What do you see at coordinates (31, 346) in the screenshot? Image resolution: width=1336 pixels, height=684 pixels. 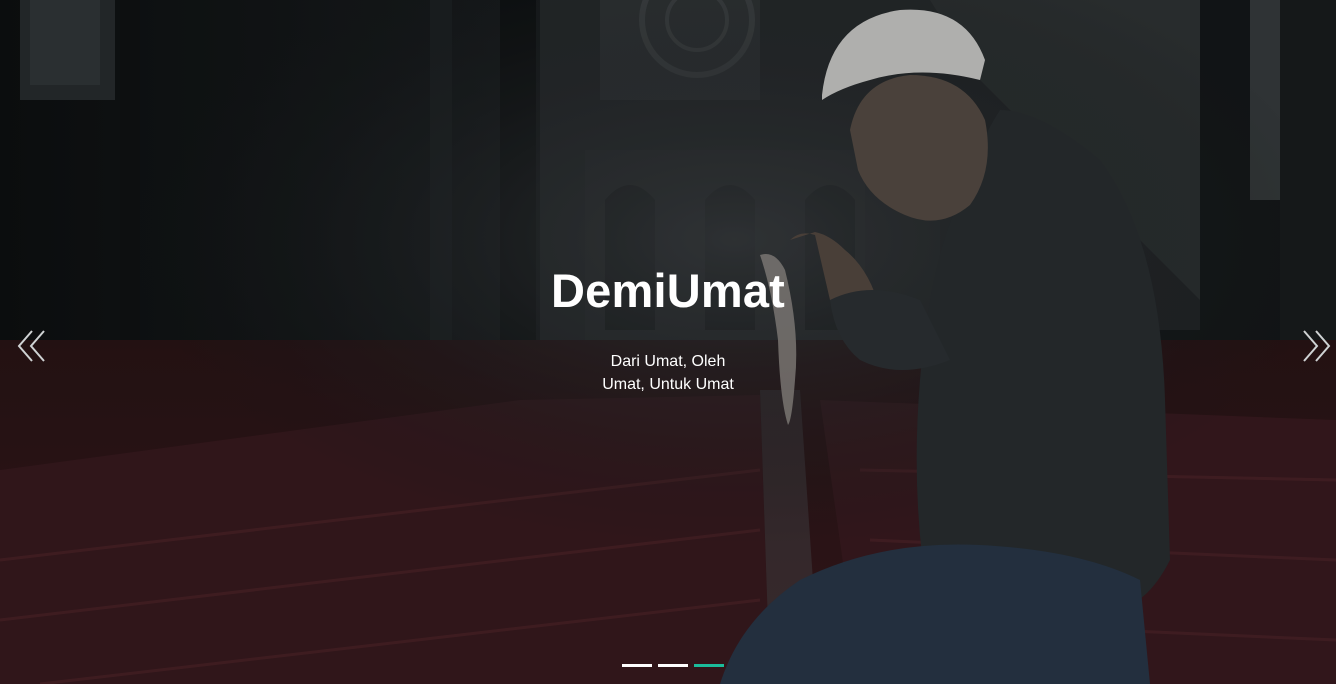 I see `double-chevron-left-icon` at bounding box center [31, 346].